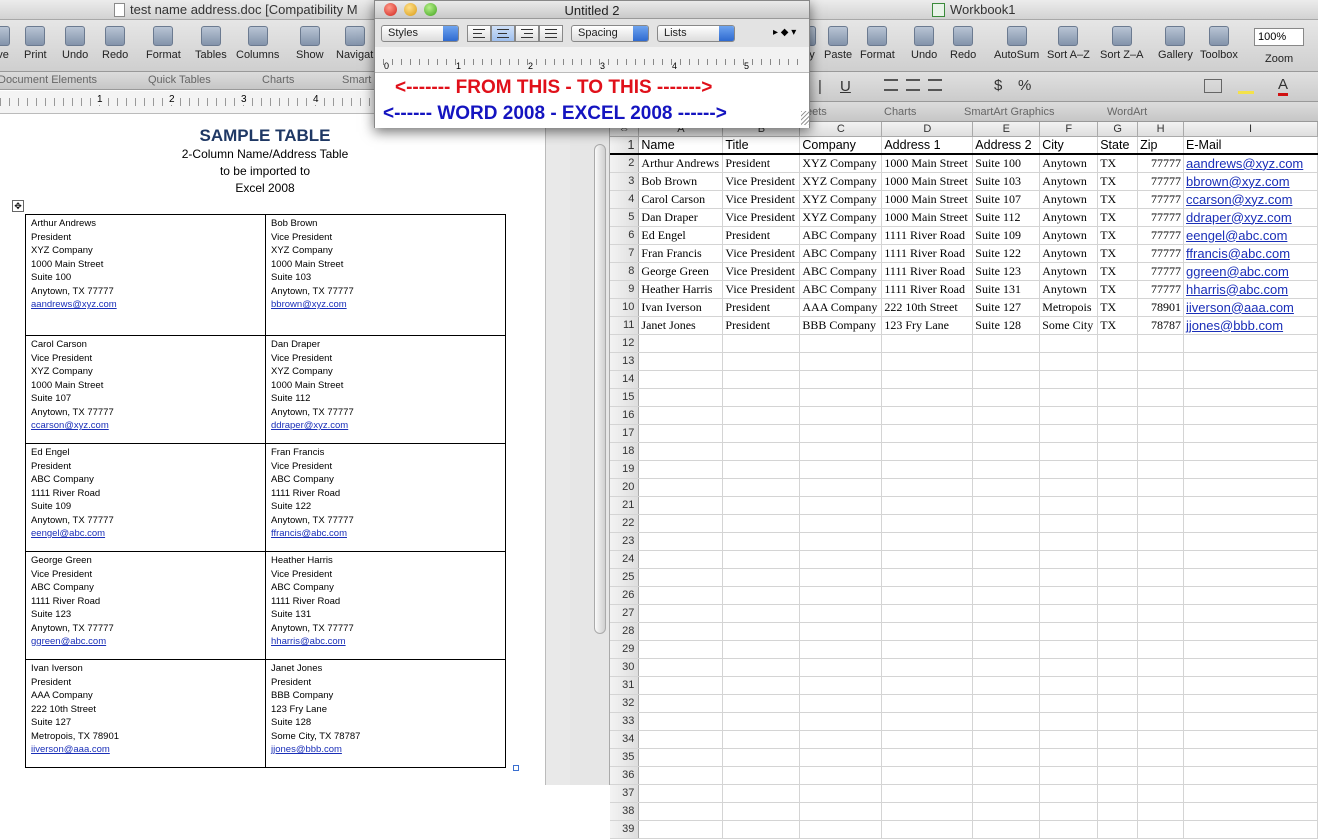 The image size is (1318, 839). Describe the element at coordinates (551, 33) in the screenshot. I see `justify-button` at that location.